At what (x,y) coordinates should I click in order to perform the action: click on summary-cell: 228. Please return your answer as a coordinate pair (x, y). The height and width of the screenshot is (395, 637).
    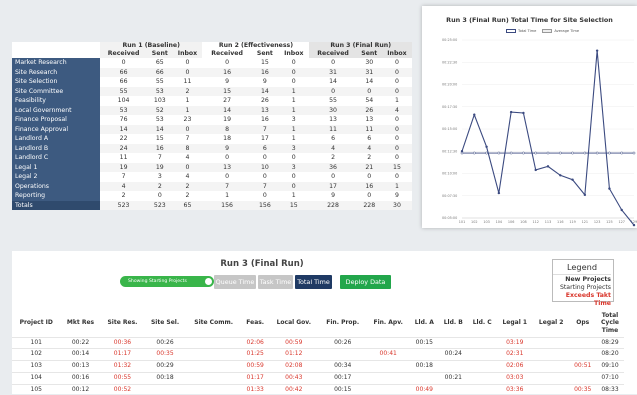
    Looking at the image, I should click on (333, 205).